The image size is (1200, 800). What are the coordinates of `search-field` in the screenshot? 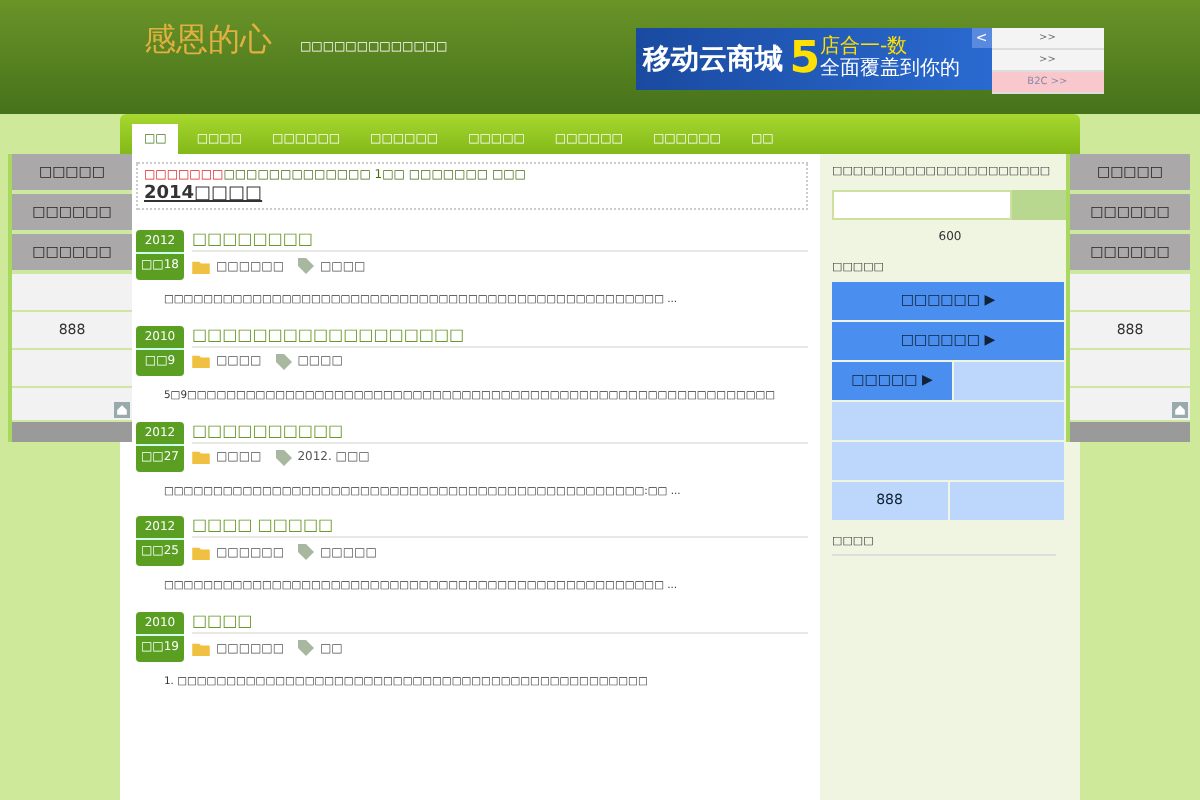 It's located at (922, 205).